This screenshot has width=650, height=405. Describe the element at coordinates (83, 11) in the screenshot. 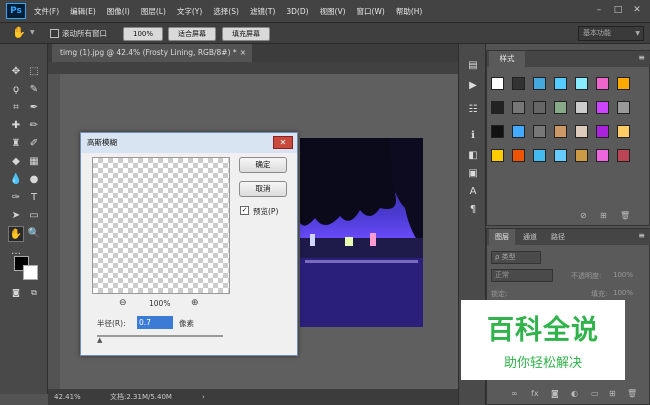

I see `menu-edit: 编辑(E)` at that location.